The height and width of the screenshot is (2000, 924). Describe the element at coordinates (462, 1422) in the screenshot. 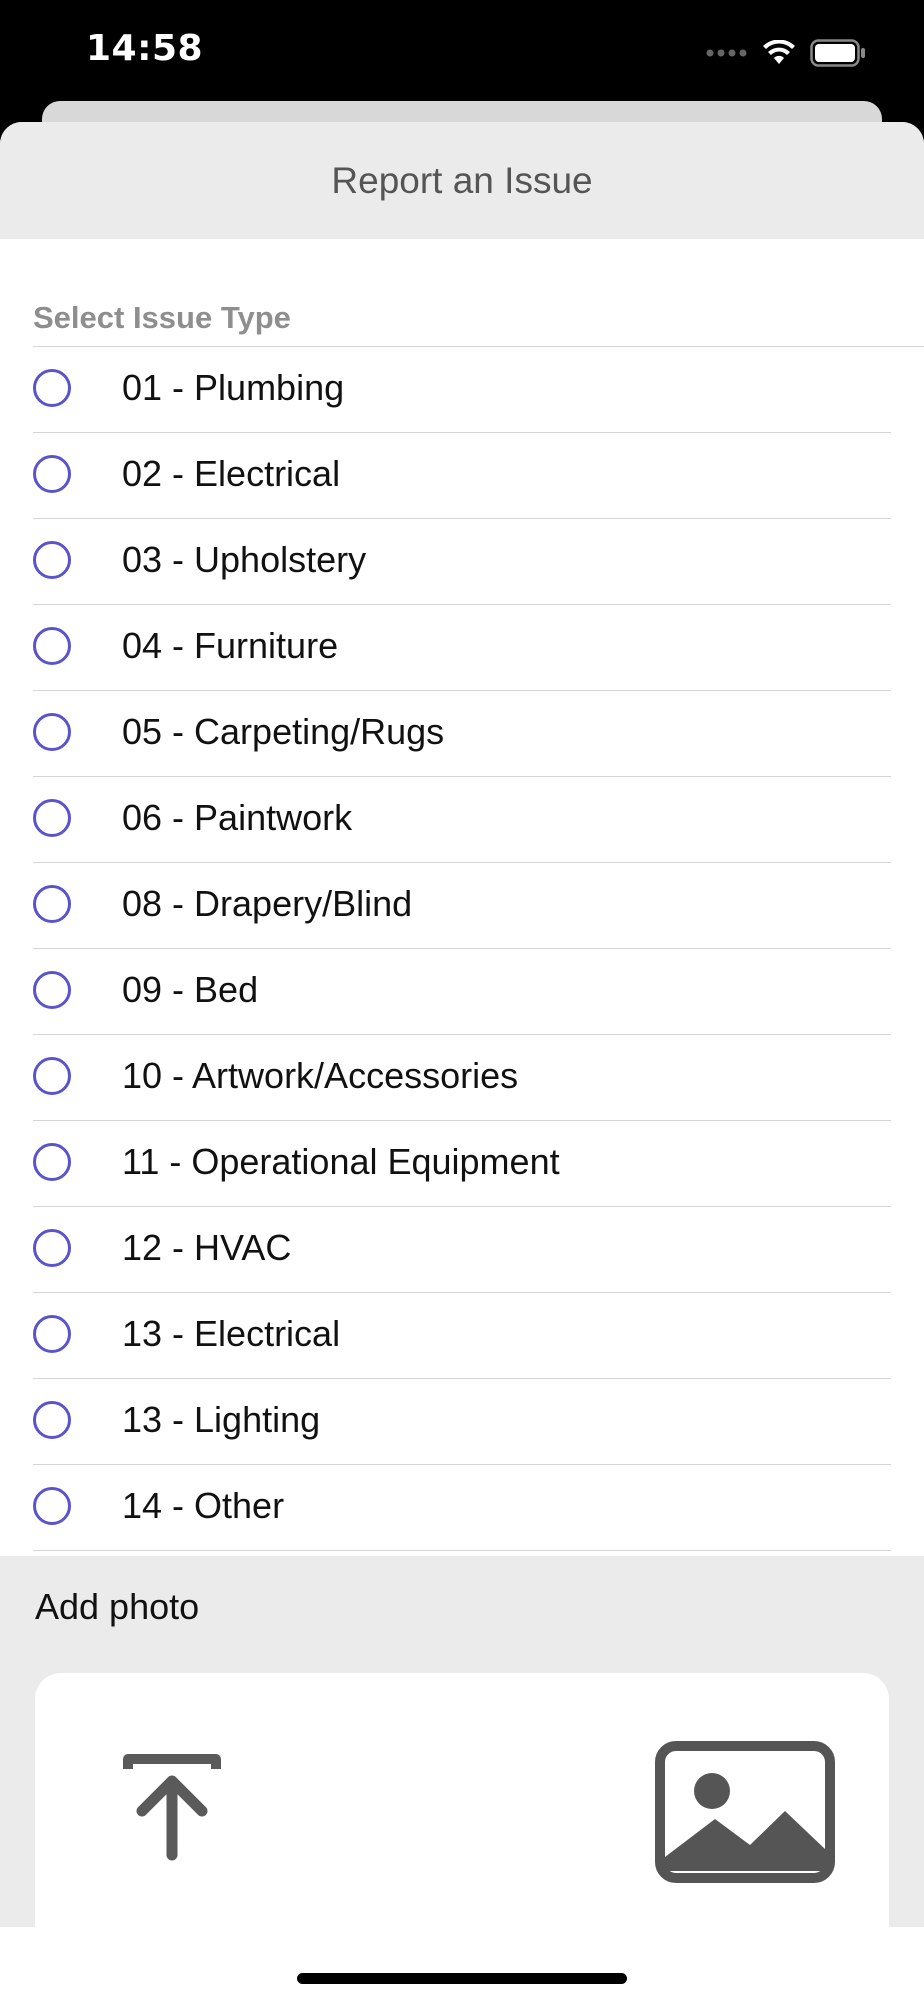

I see `issue-type-option: 13 - Lighting` at that location.